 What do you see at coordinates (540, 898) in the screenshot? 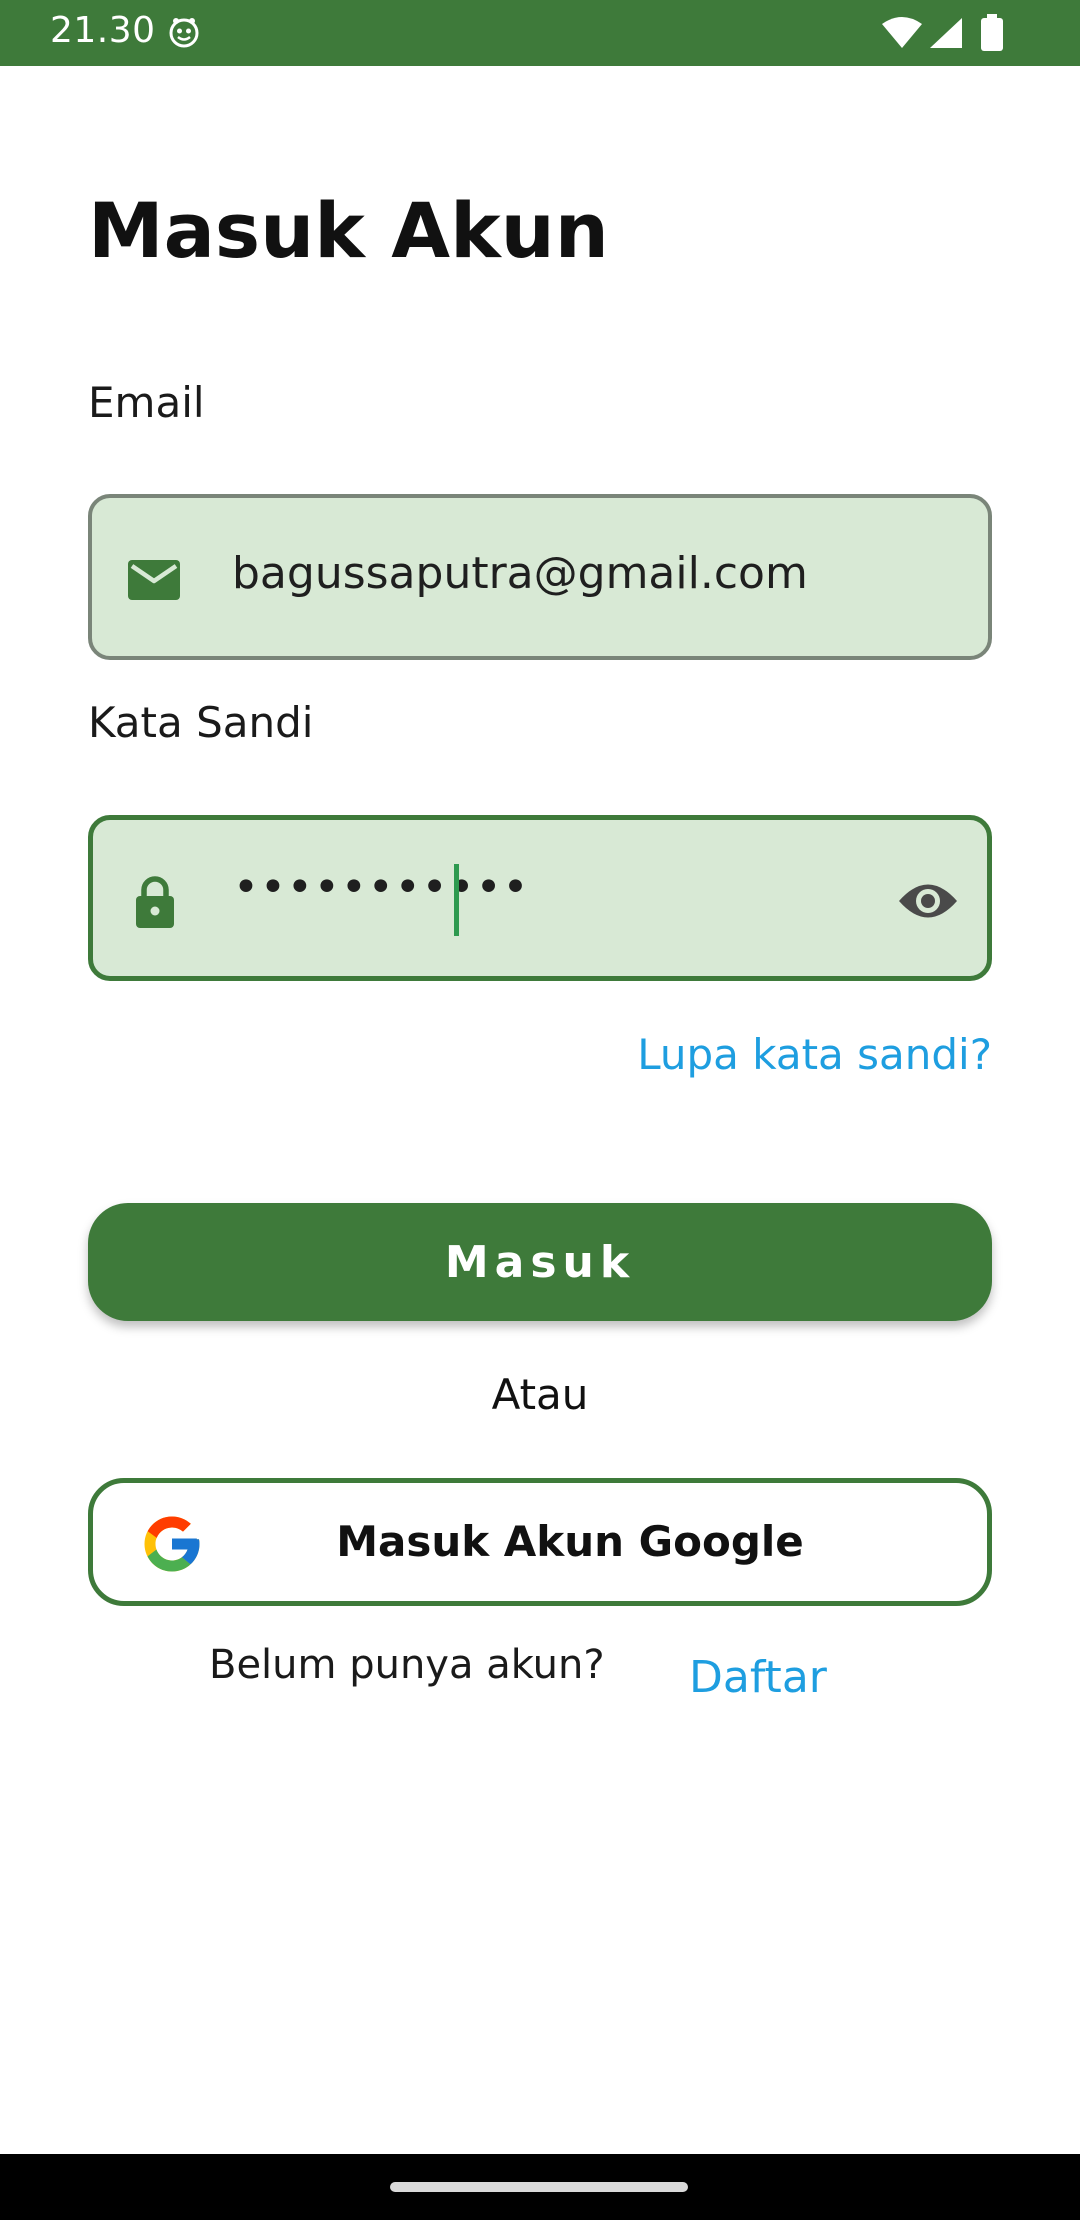
I see `password-field: •••••••••••` at bounding box center [540, 898].